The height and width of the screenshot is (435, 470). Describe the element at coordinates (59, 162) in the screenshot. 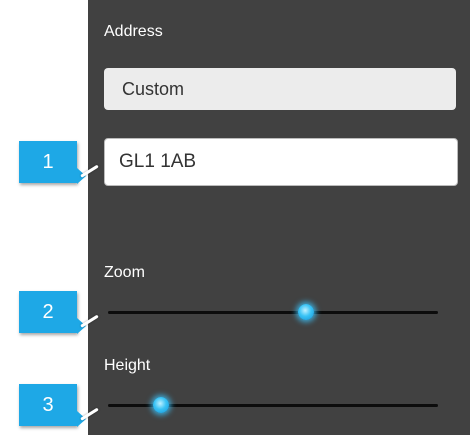

I see `callout-badge-1: 1` at that location.